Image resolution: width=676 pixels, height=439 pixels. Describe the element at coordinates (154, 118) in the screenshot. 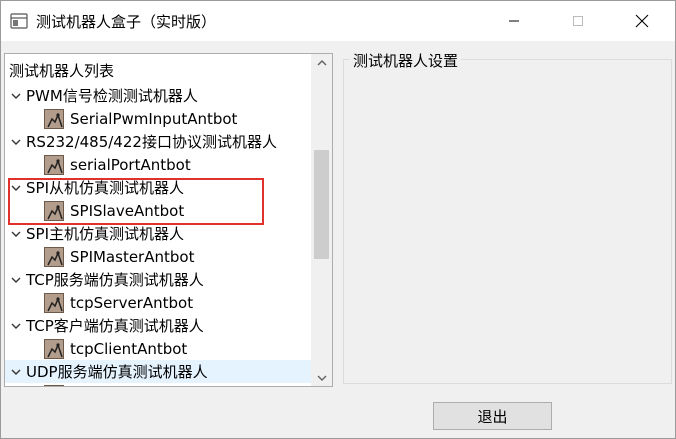

I see `tree-item-label: SerialPwmInputAntbot` at that location.